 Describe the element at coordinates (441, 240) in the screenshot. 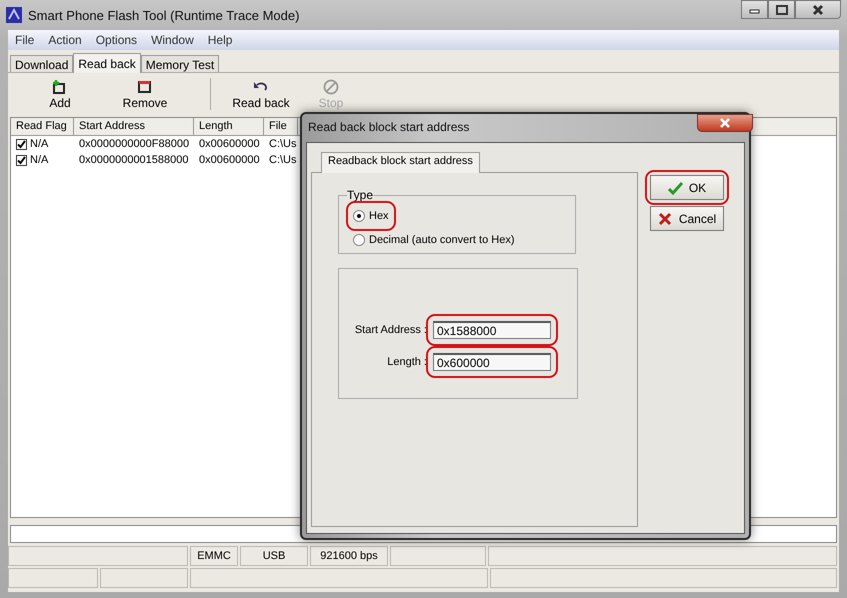

I see `radio-label: Decimal (auto convert to Hex)` at that location.